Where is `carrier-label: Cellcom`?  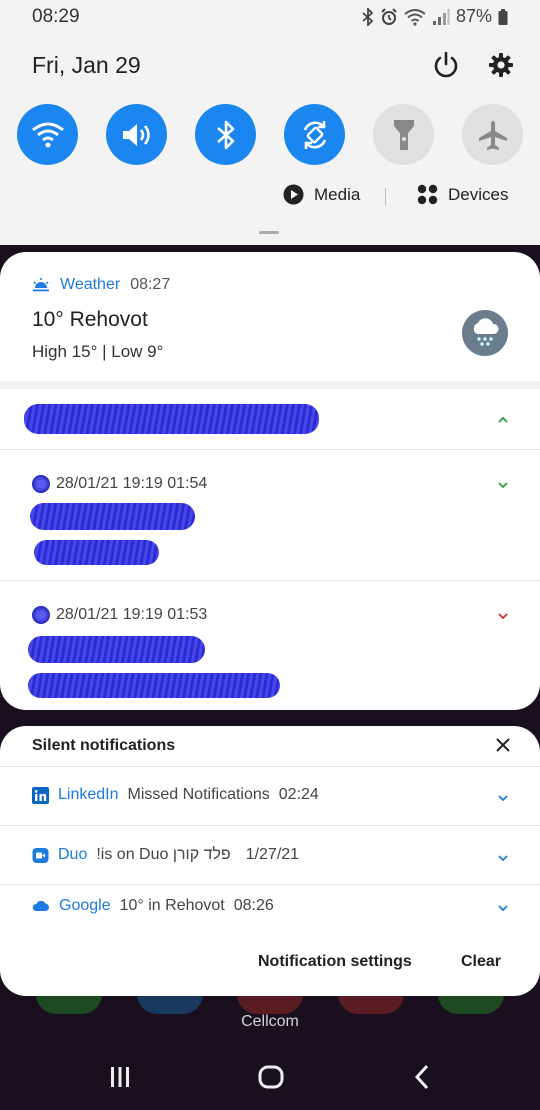
carrier-label: Cellcom is located at coordinates (270, 1021).